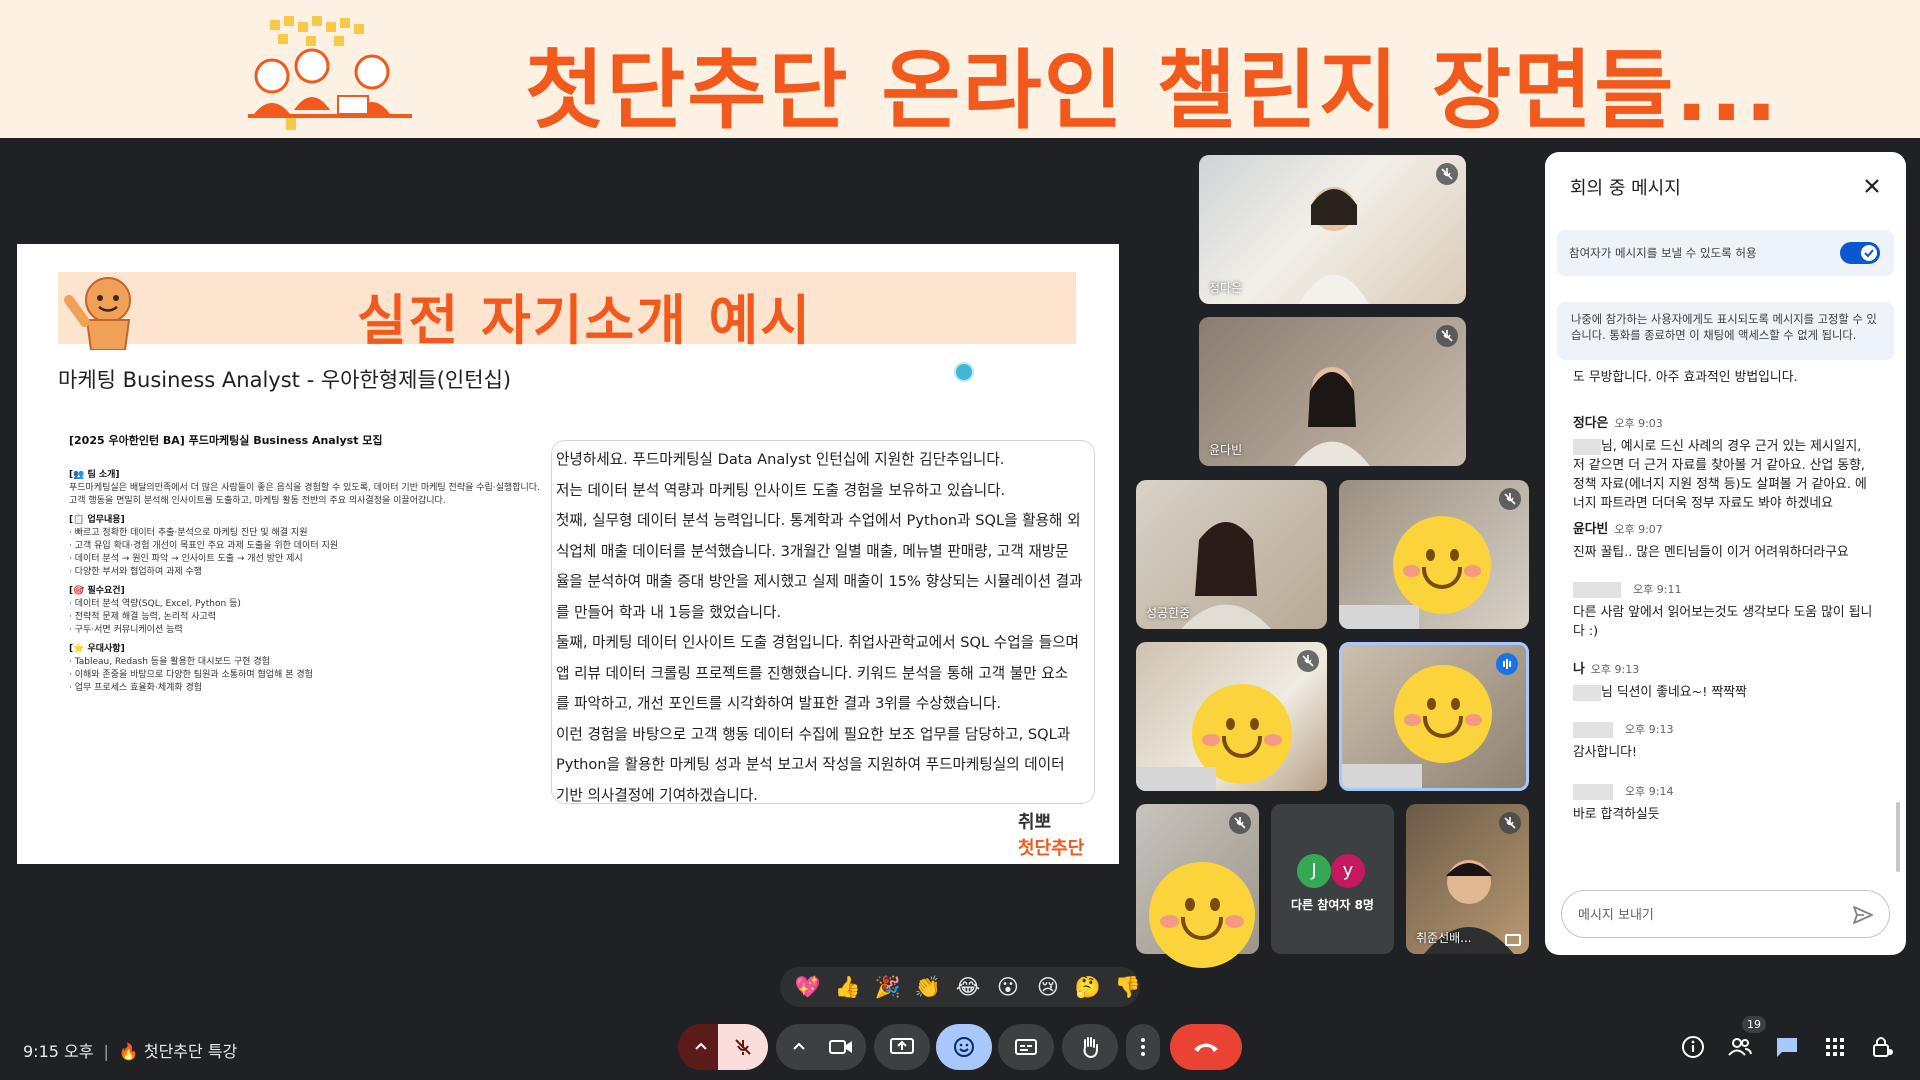 Image resolution: width=1920 pixels, height=1080 pixels. I want to click on allow-messages-setting: 참여자가 메시지를 보낼 수 있도록 허용, so click(1725, 253).